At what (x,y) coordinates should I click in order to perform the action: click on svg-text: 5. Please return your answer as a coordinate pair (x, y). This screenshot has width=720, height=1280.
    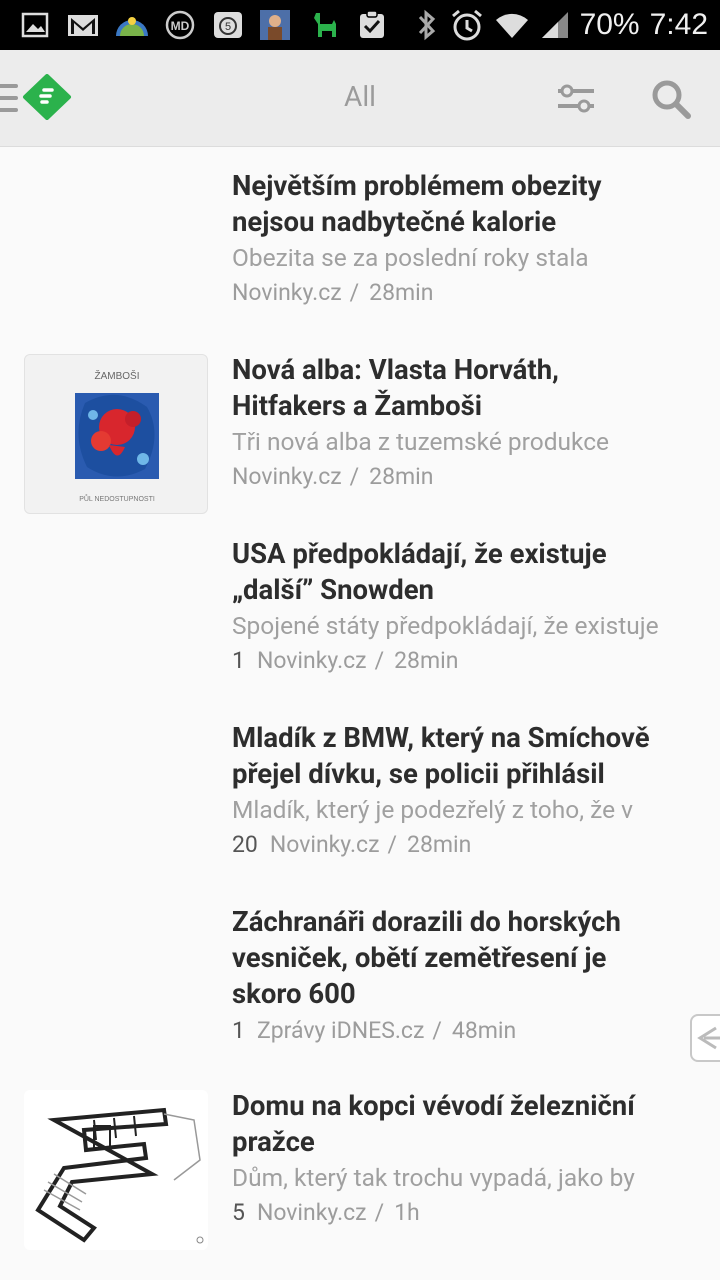
    Looking at the image, I should click on (228, 27).